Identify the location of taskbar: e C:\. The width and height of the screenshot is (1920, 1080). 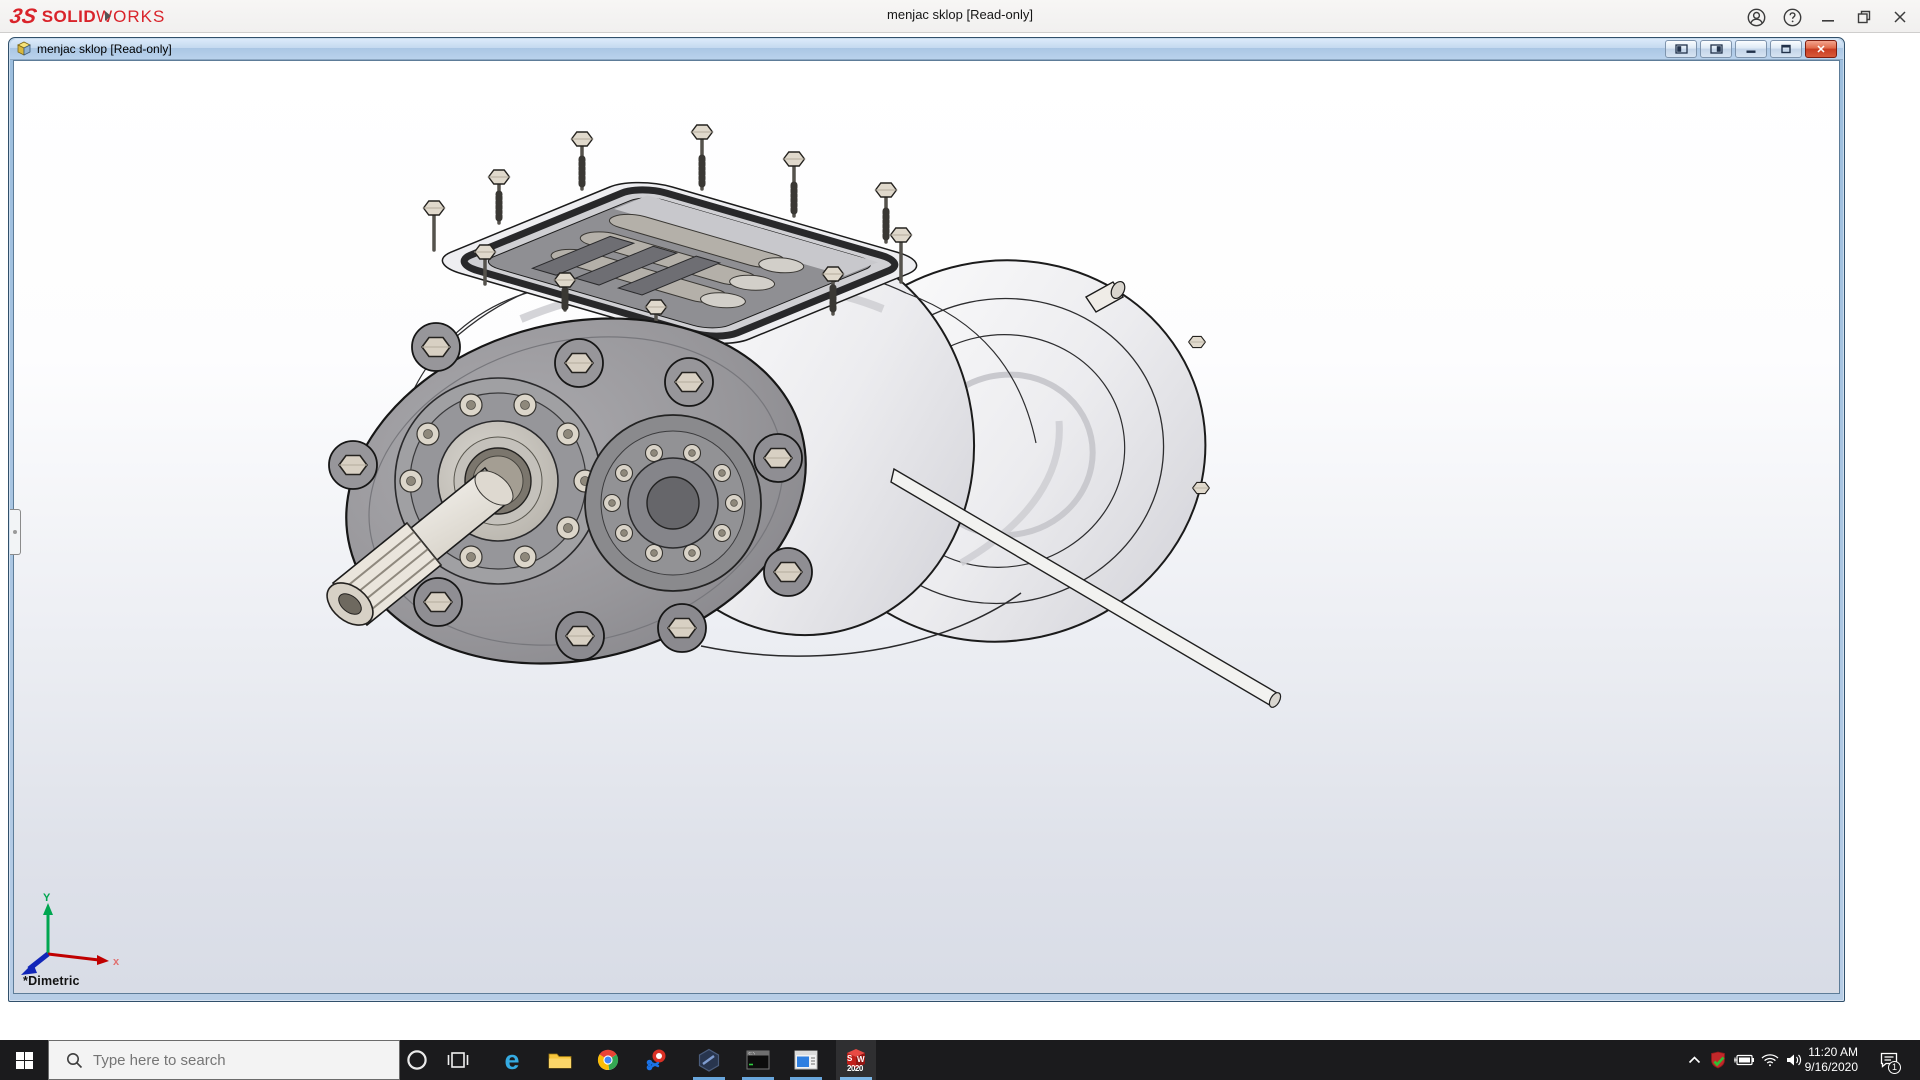
(960, 1060).